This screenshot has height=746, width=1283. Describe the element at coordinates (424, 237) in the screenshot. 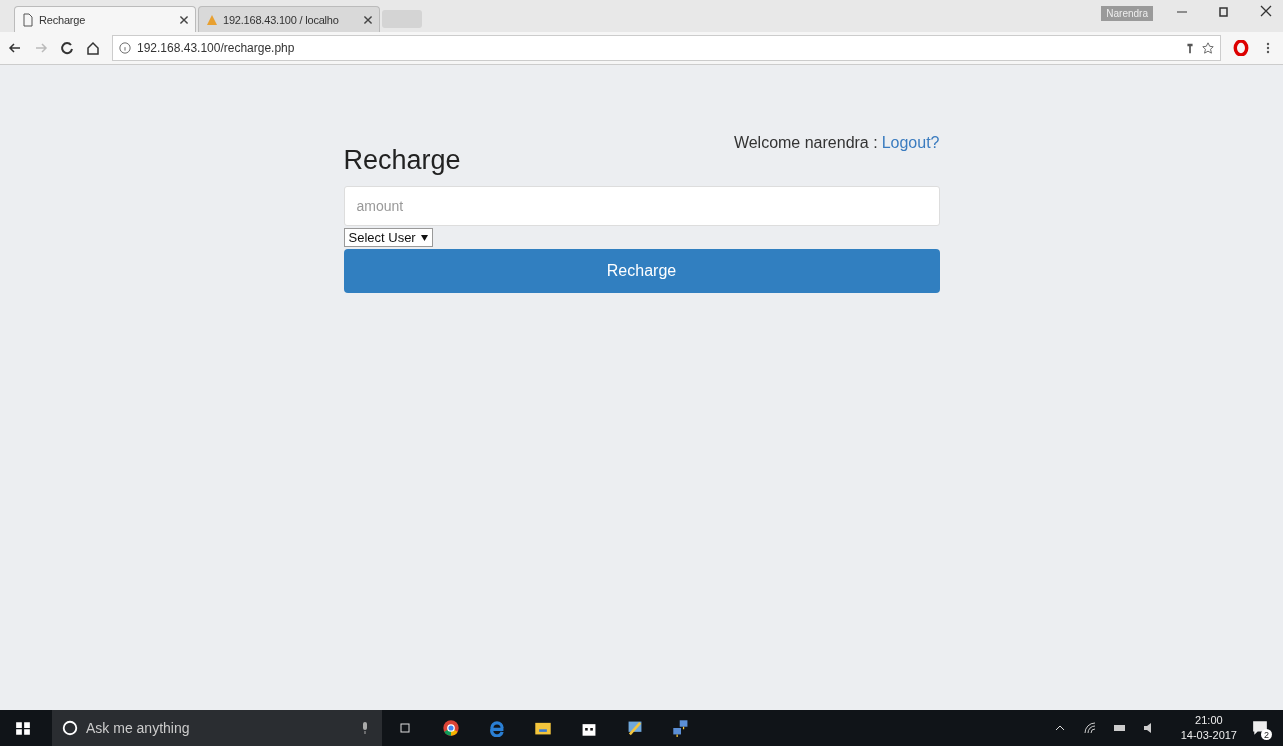

I see `caret-icon` at that location.